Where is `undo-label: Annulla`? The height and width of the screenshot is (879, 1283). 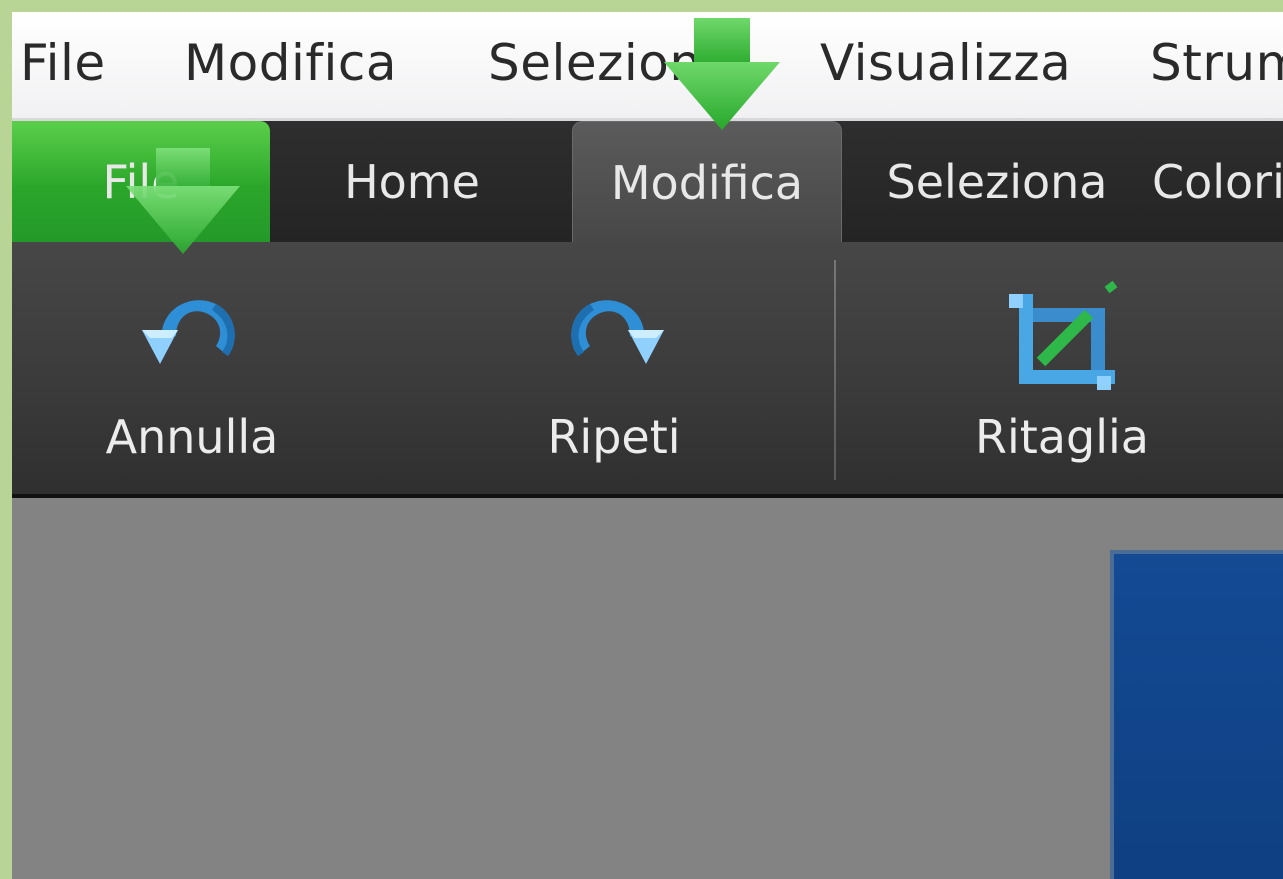 undo-label: Annulla is located at coordinates (192, 437).